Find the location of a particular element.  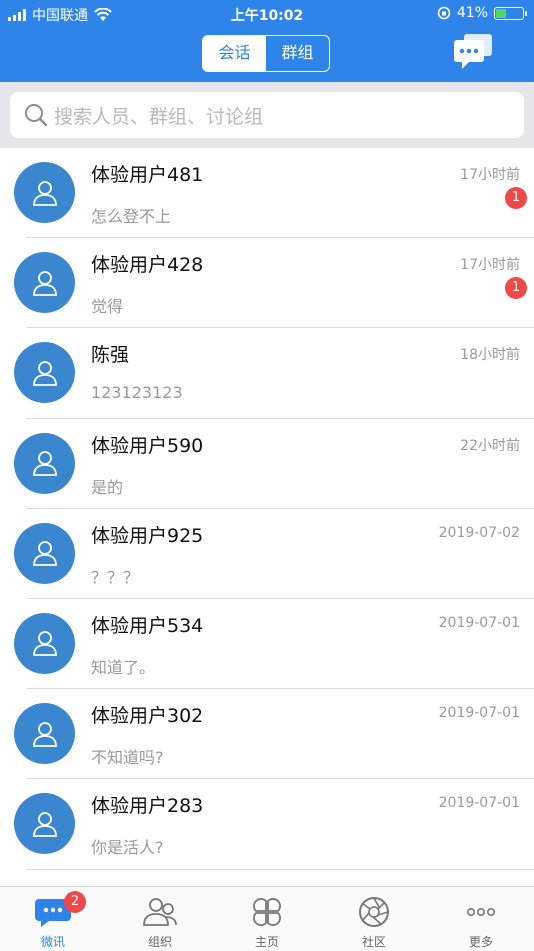

tab-item: 主页 is located at coordinates (267, 919).